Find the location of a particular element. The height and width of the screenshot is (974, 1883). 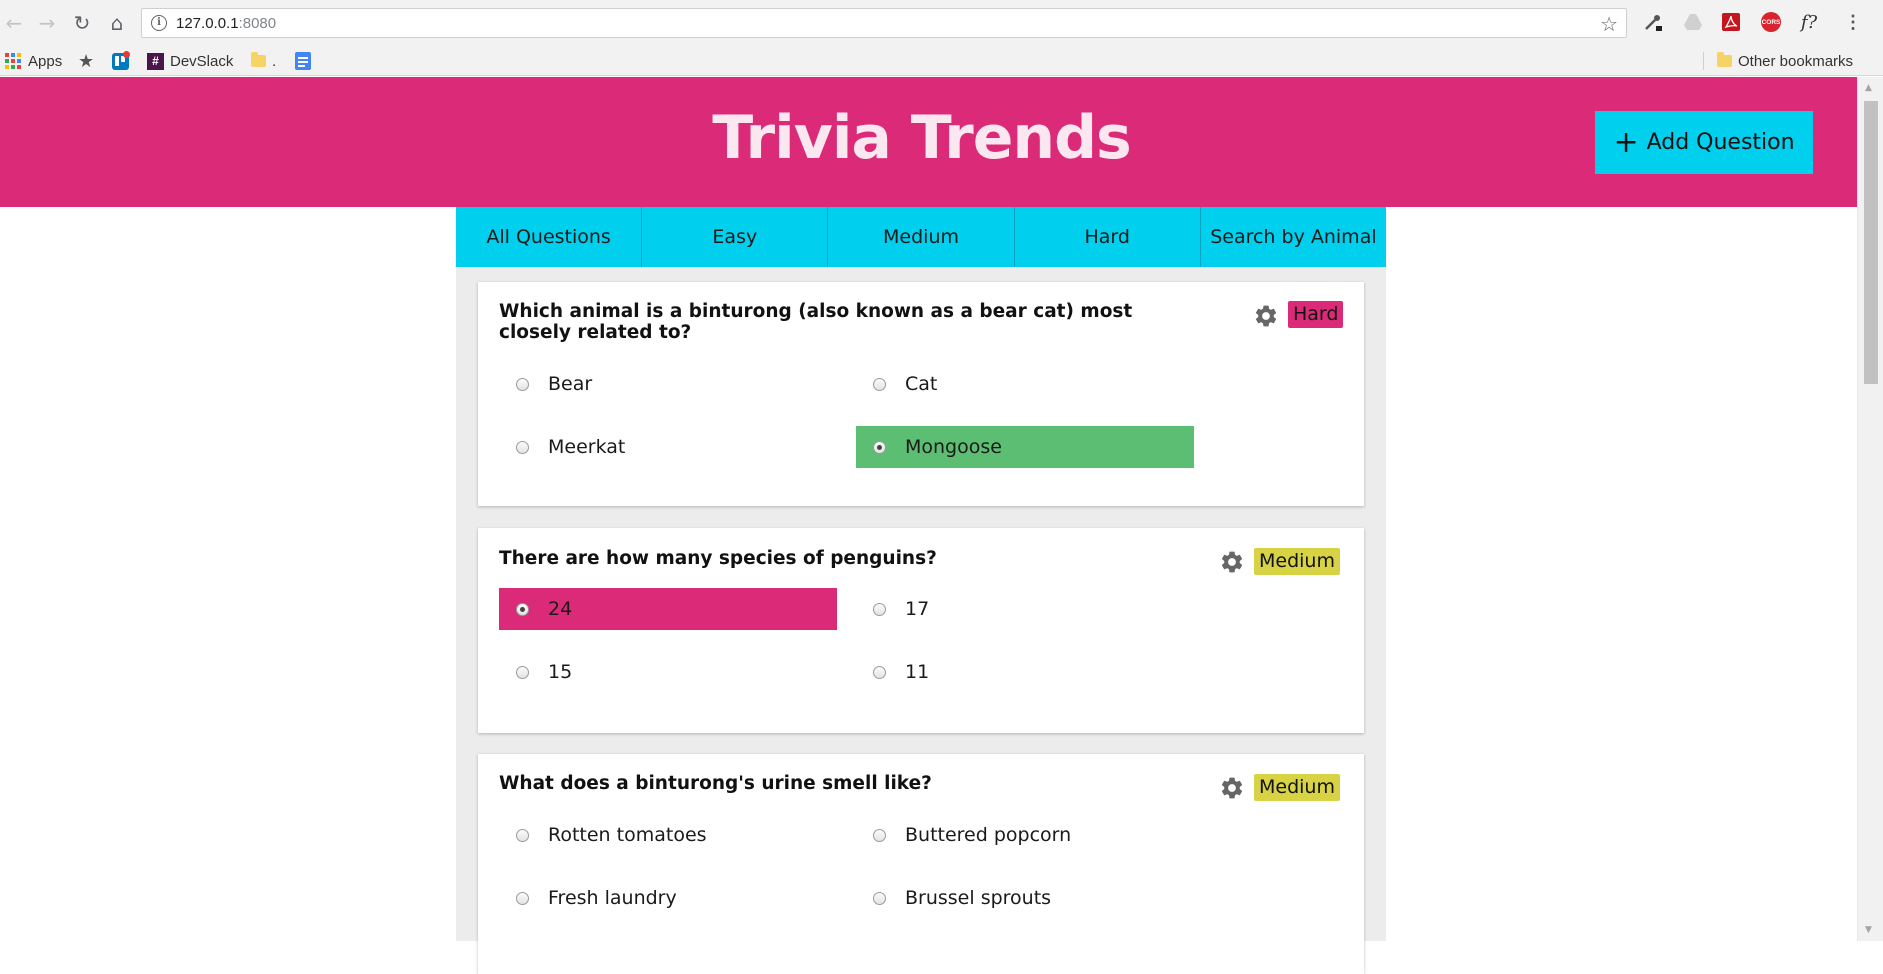

answer-label: 17 is located at coordinates (917, 609).